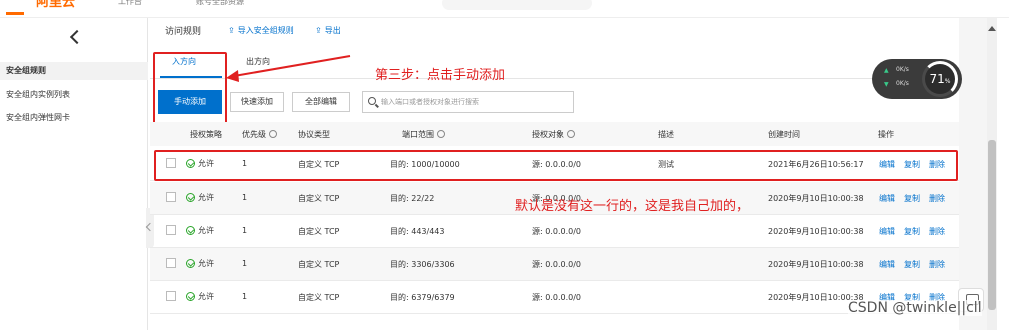  What do you see at coordinates (666, 134) in the screenshot?
I see `col-description: 描述` at bounding box center [666, 134].